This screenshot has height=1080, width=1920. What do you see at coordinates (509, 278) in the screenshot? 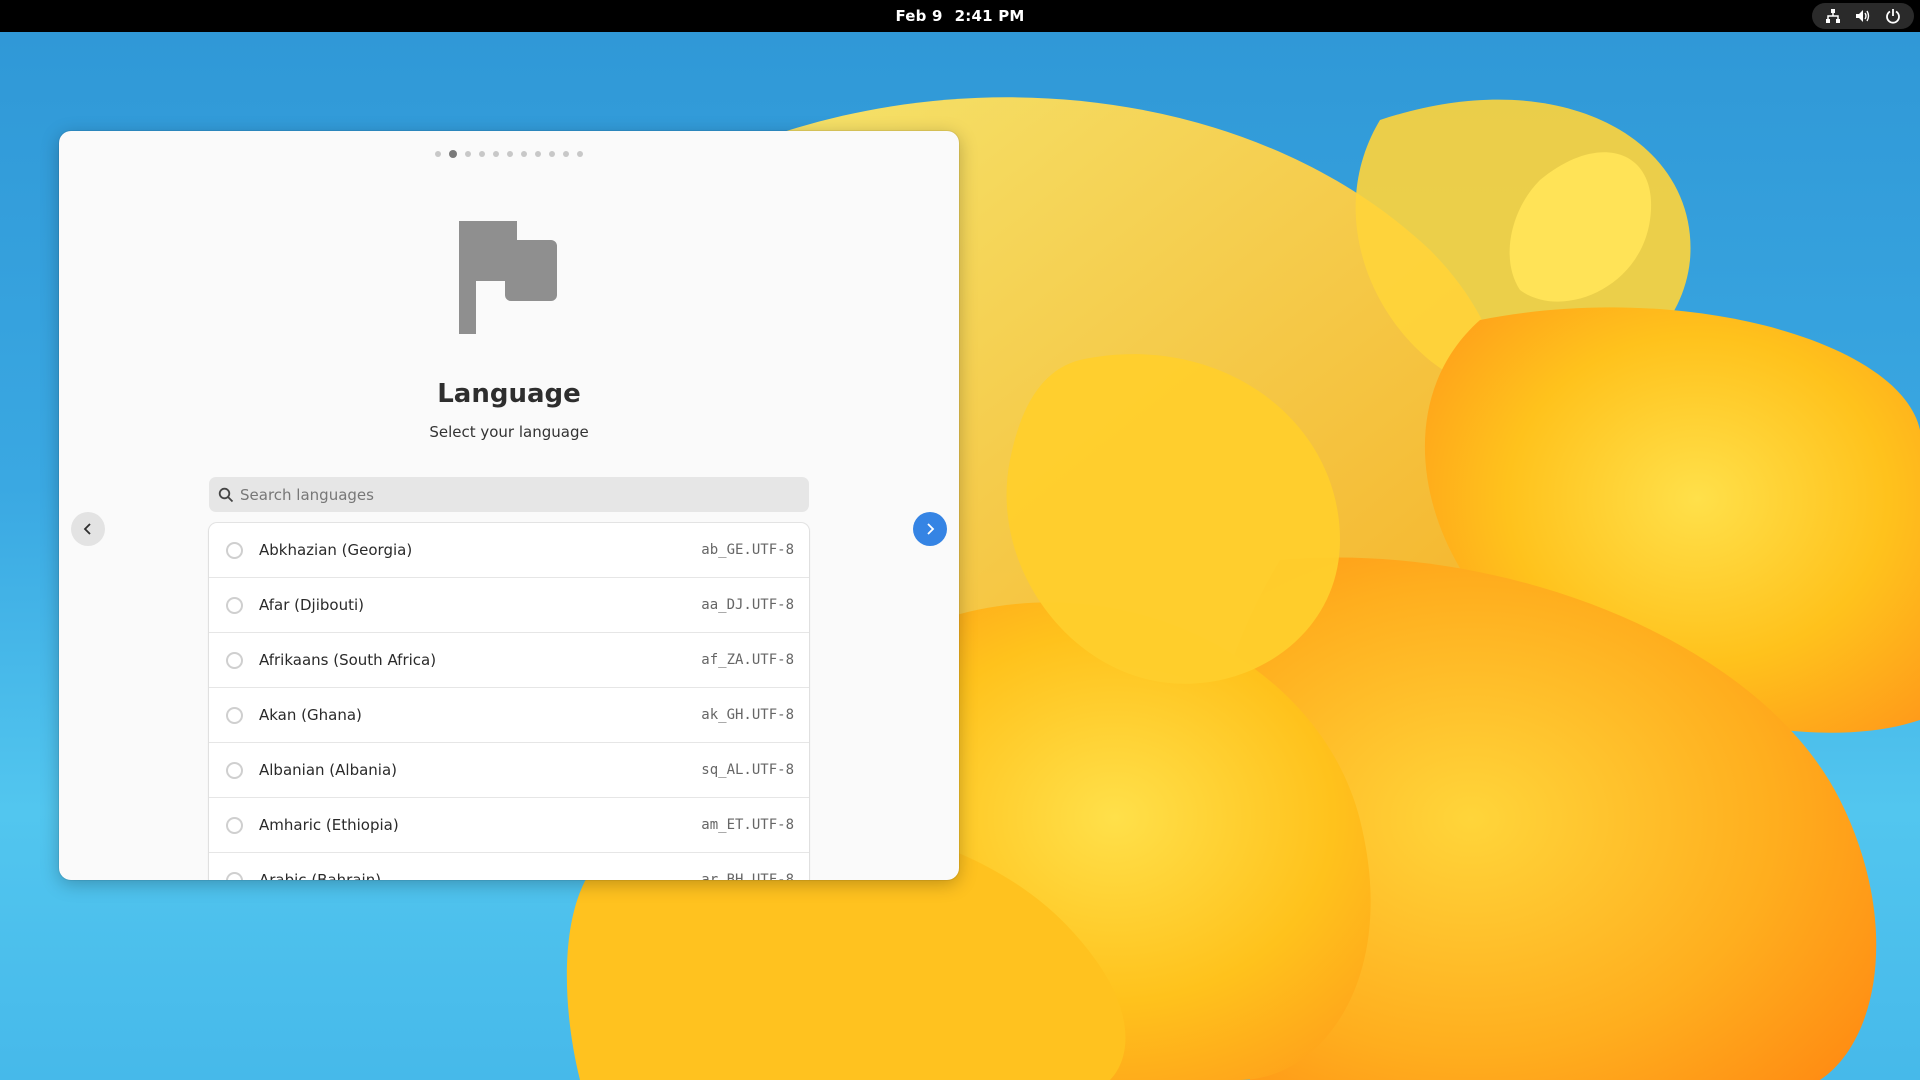
I see `flag-icon` at bounding box center [509, 278].